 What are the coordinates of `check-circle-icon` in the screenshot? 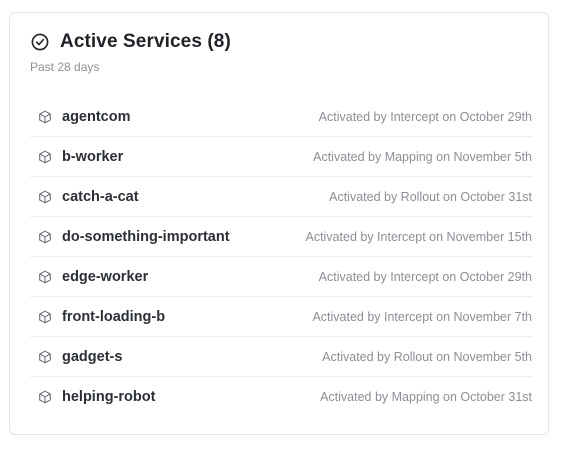 It's located at (40, 42).